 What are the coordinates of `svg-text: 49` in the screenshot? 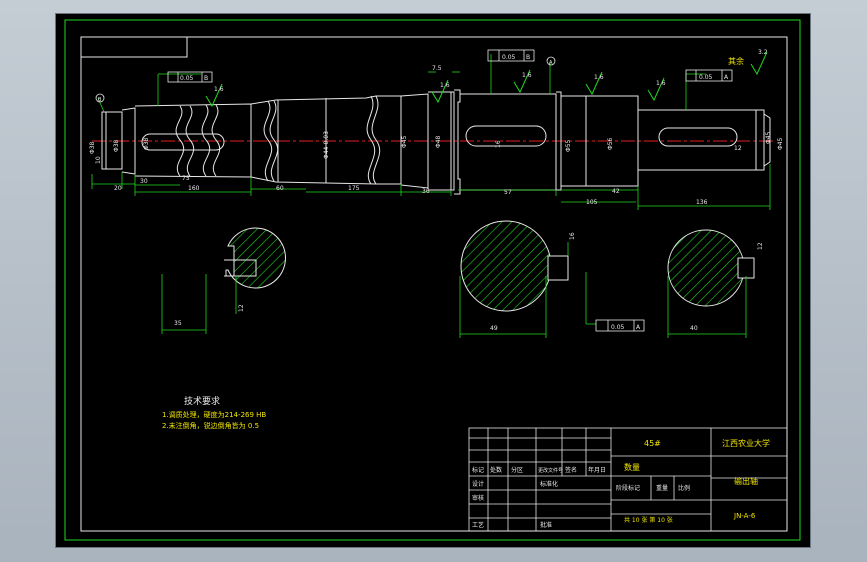 It's located at (494, 328).